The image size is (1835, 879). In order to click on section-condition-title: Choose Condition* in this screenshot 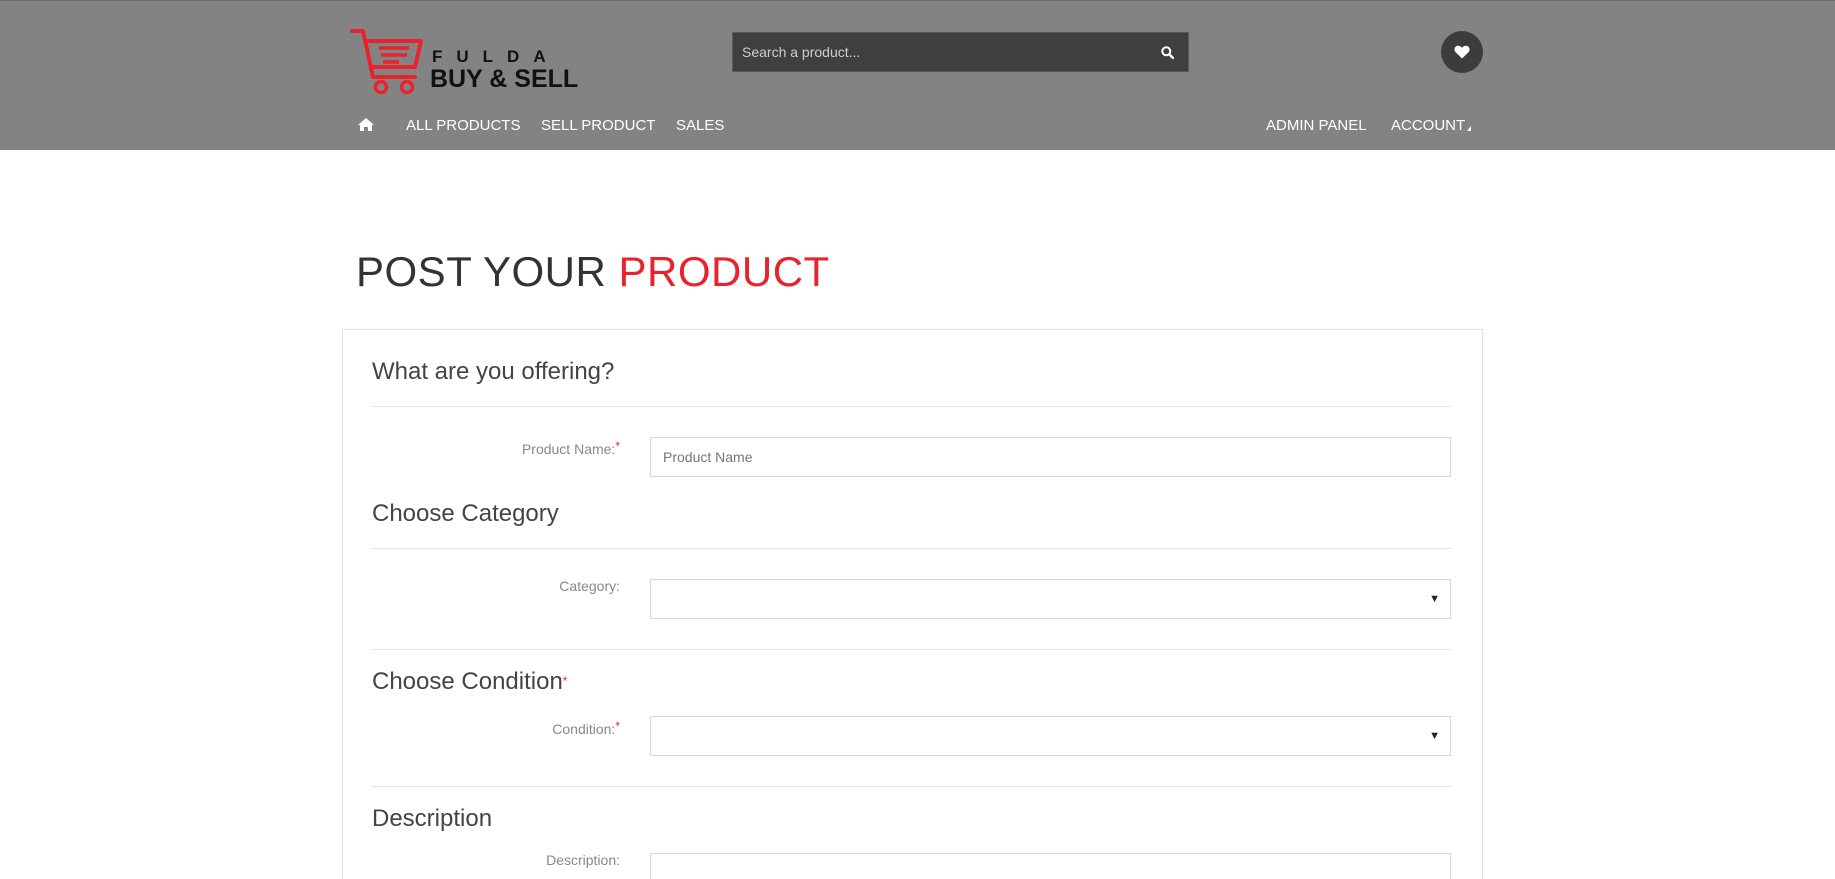, I will do `click(469, 682)`.